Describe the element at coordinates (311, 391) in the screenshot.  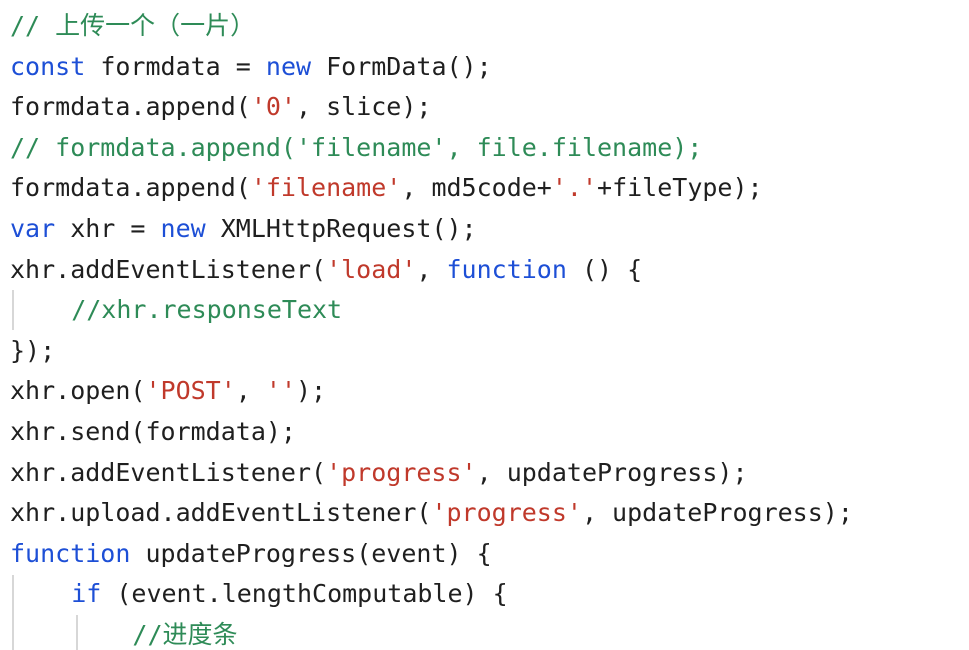
I see `code-token-default: );` at that location.